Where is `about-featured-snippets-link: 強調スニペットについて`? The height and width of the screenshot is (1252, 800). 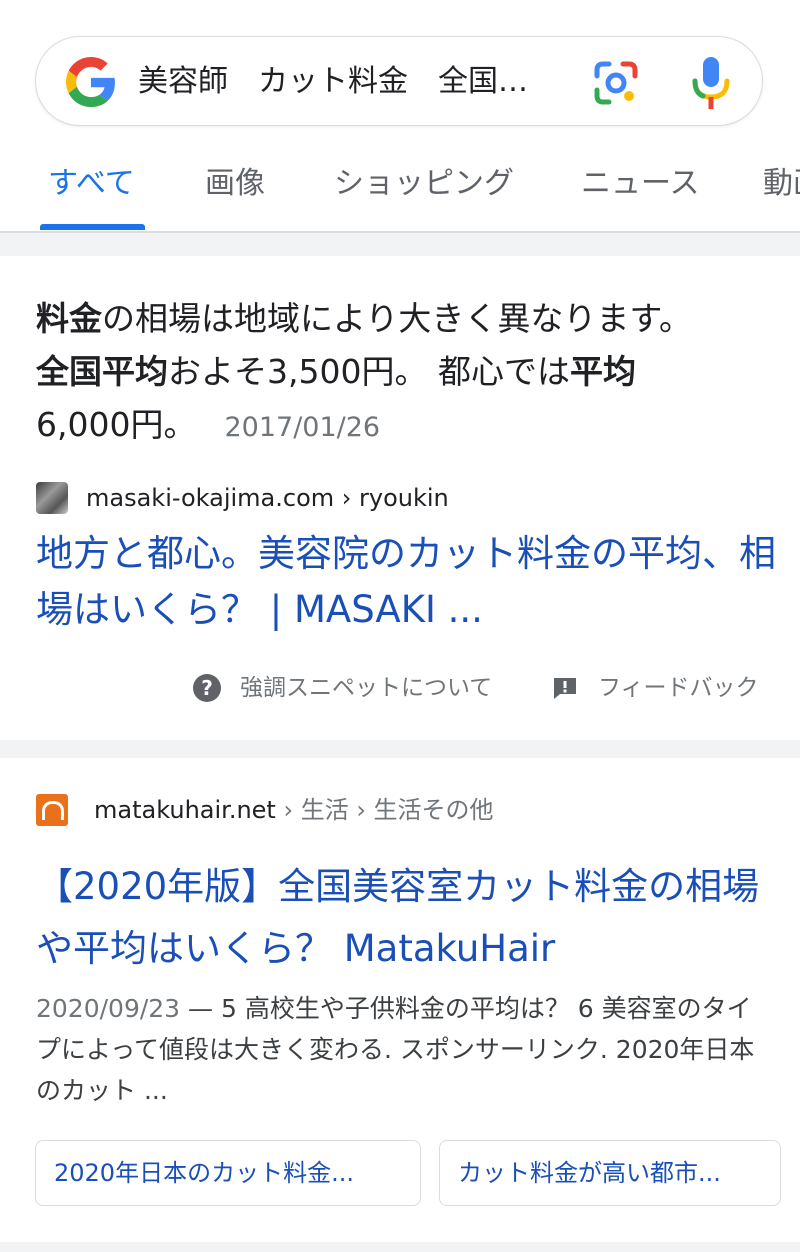 about-featured-snippets-link: 強調スニペットについて is located at coordinates (366, 688).